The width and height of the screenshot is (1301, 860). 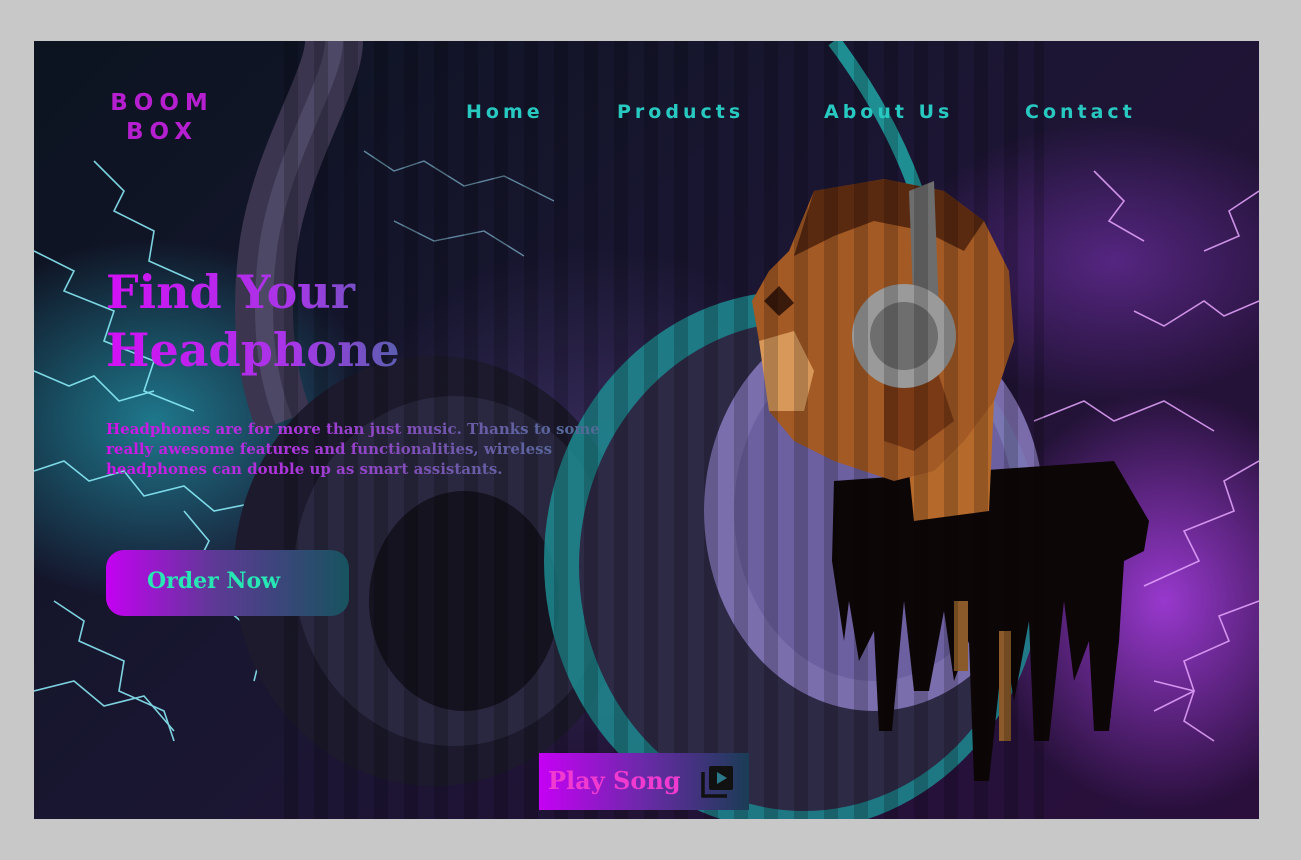 What do you see at coordinates (888, 112) in the screenshot?
I see `nav-link-about-us: About Us` at bounding box center [888, 112].